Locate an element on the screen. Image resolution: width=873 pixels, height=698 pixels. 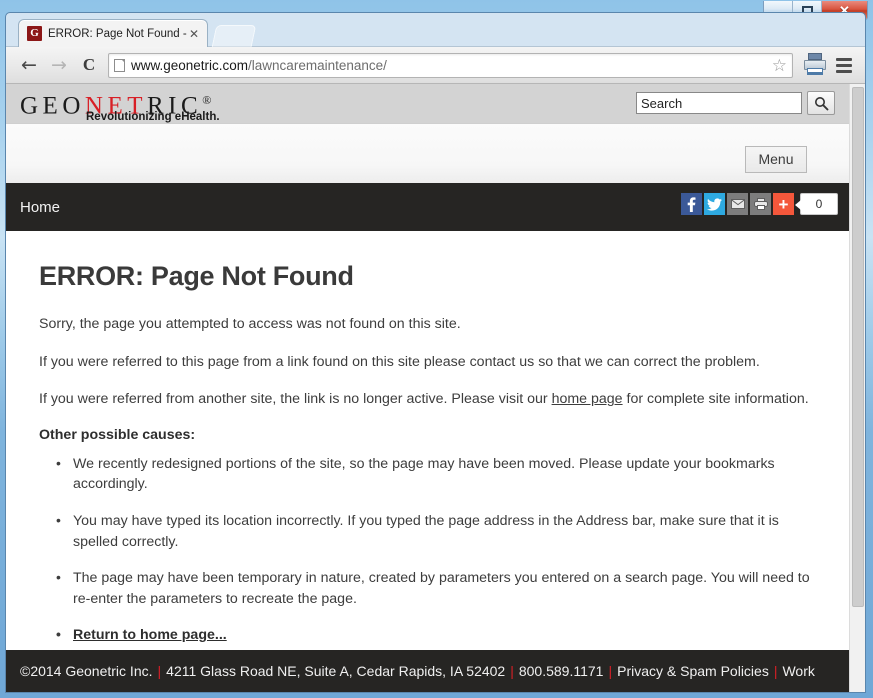
browser-menu-icon is located at coordinates (844, 65).